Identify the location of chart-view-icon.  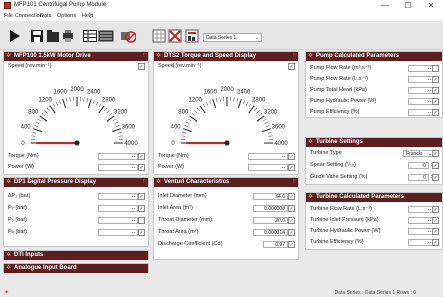
(106, 36).